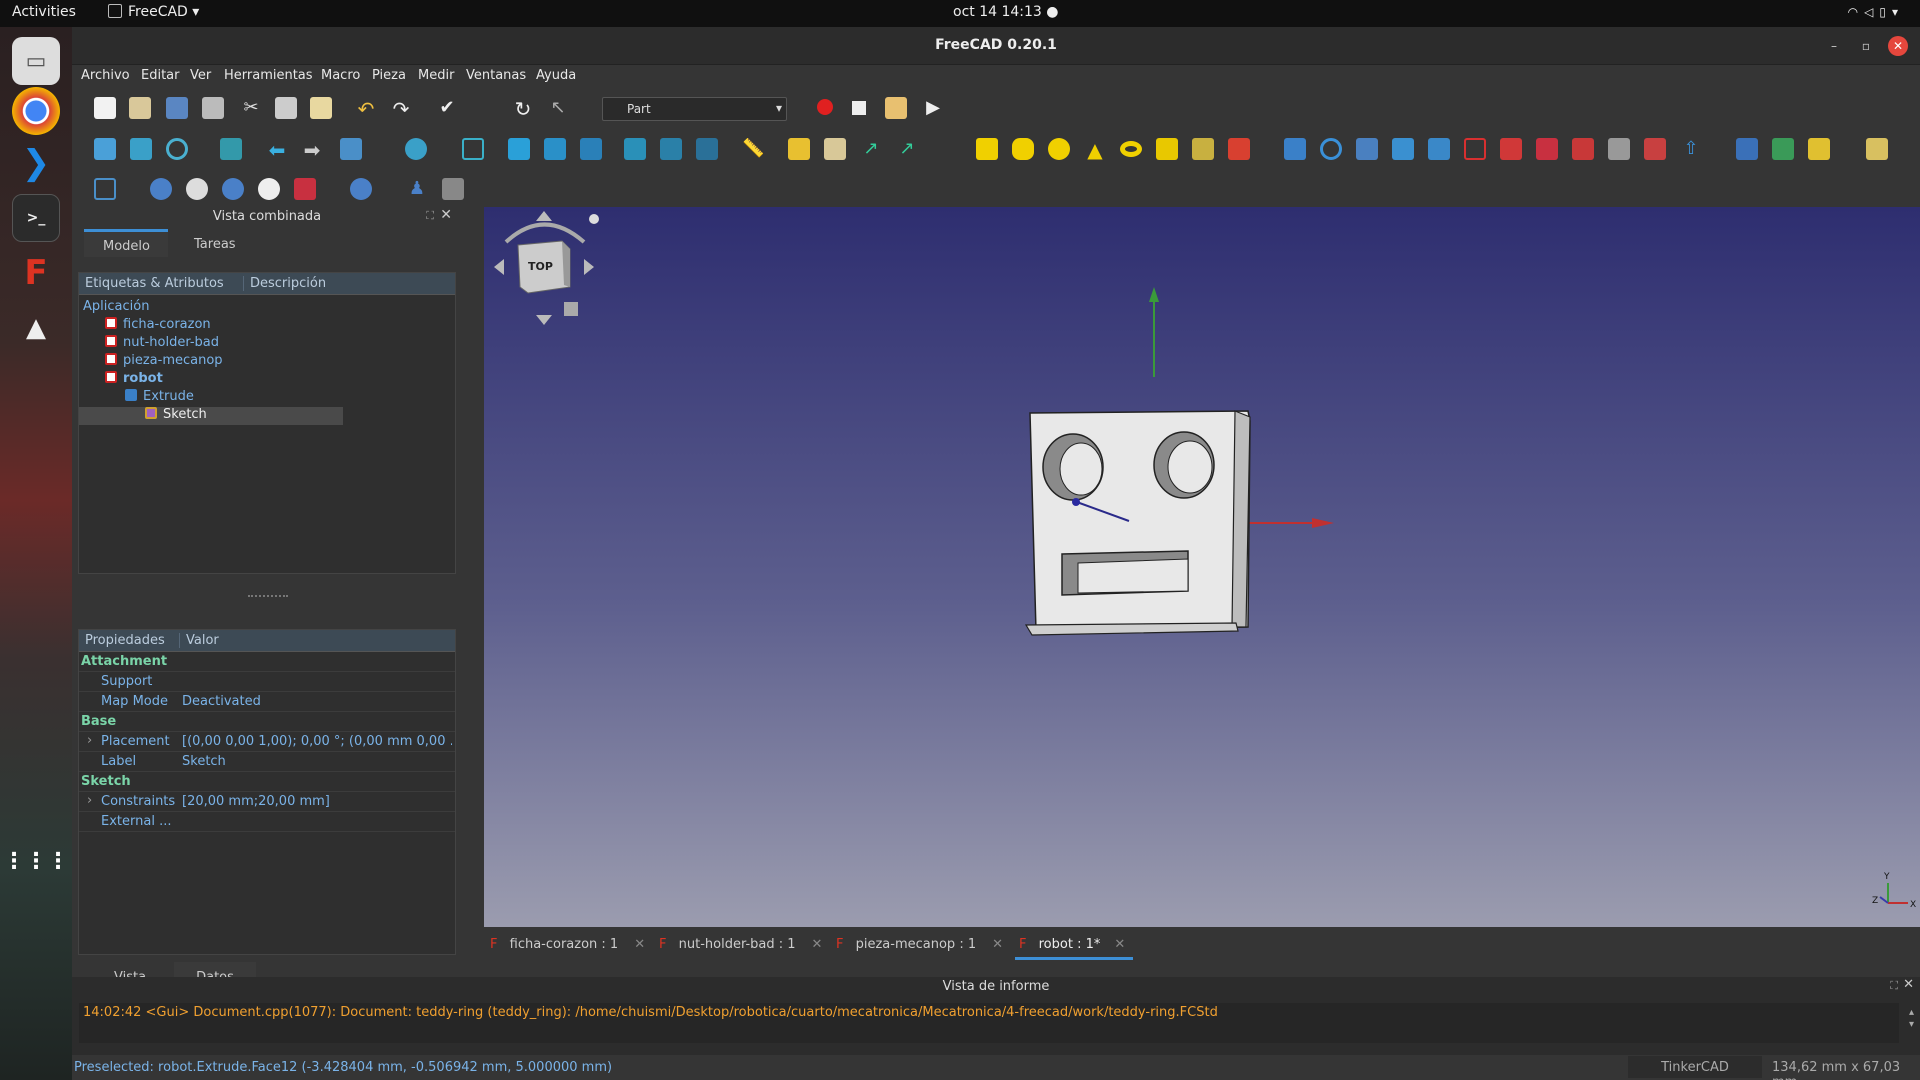  What do you see at coordinates (199, 640) in the screenshot?
I see `prop-col-value: Valor` at bounding box center [199, 640].